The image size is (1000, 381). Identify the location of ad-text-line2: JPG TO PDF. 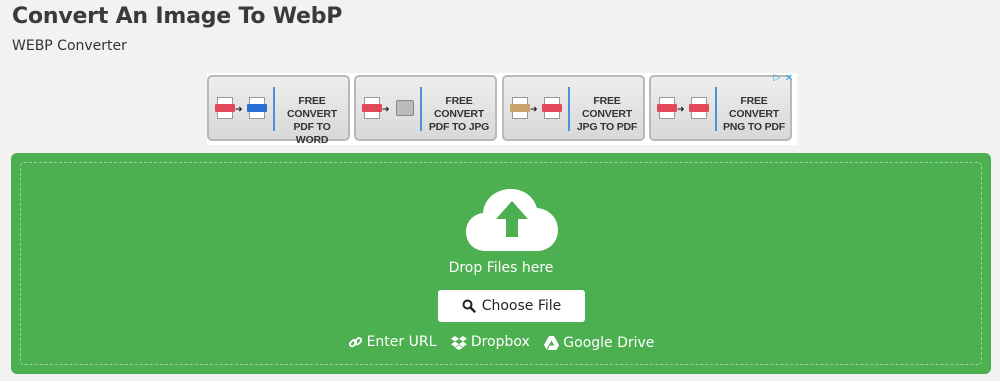
(607, 127).